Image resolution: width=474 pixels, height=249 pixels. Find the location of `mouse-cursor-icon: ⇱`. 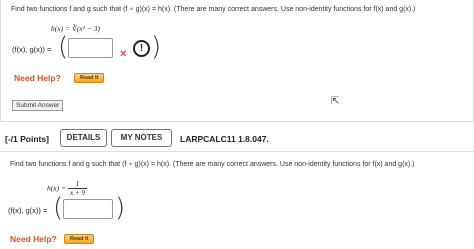

mouse-cursor-icon: ⇱ is located at coordinates (335, 101).